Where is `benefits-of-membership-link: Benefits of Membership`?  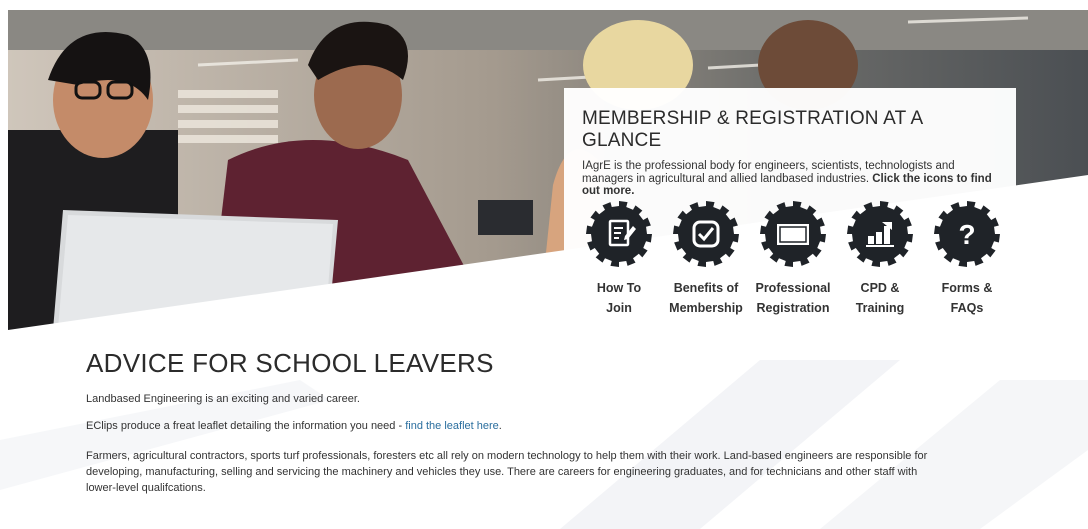 benefits-of-membership-link: Benefits of Membership is located at coordinates (706, 265).